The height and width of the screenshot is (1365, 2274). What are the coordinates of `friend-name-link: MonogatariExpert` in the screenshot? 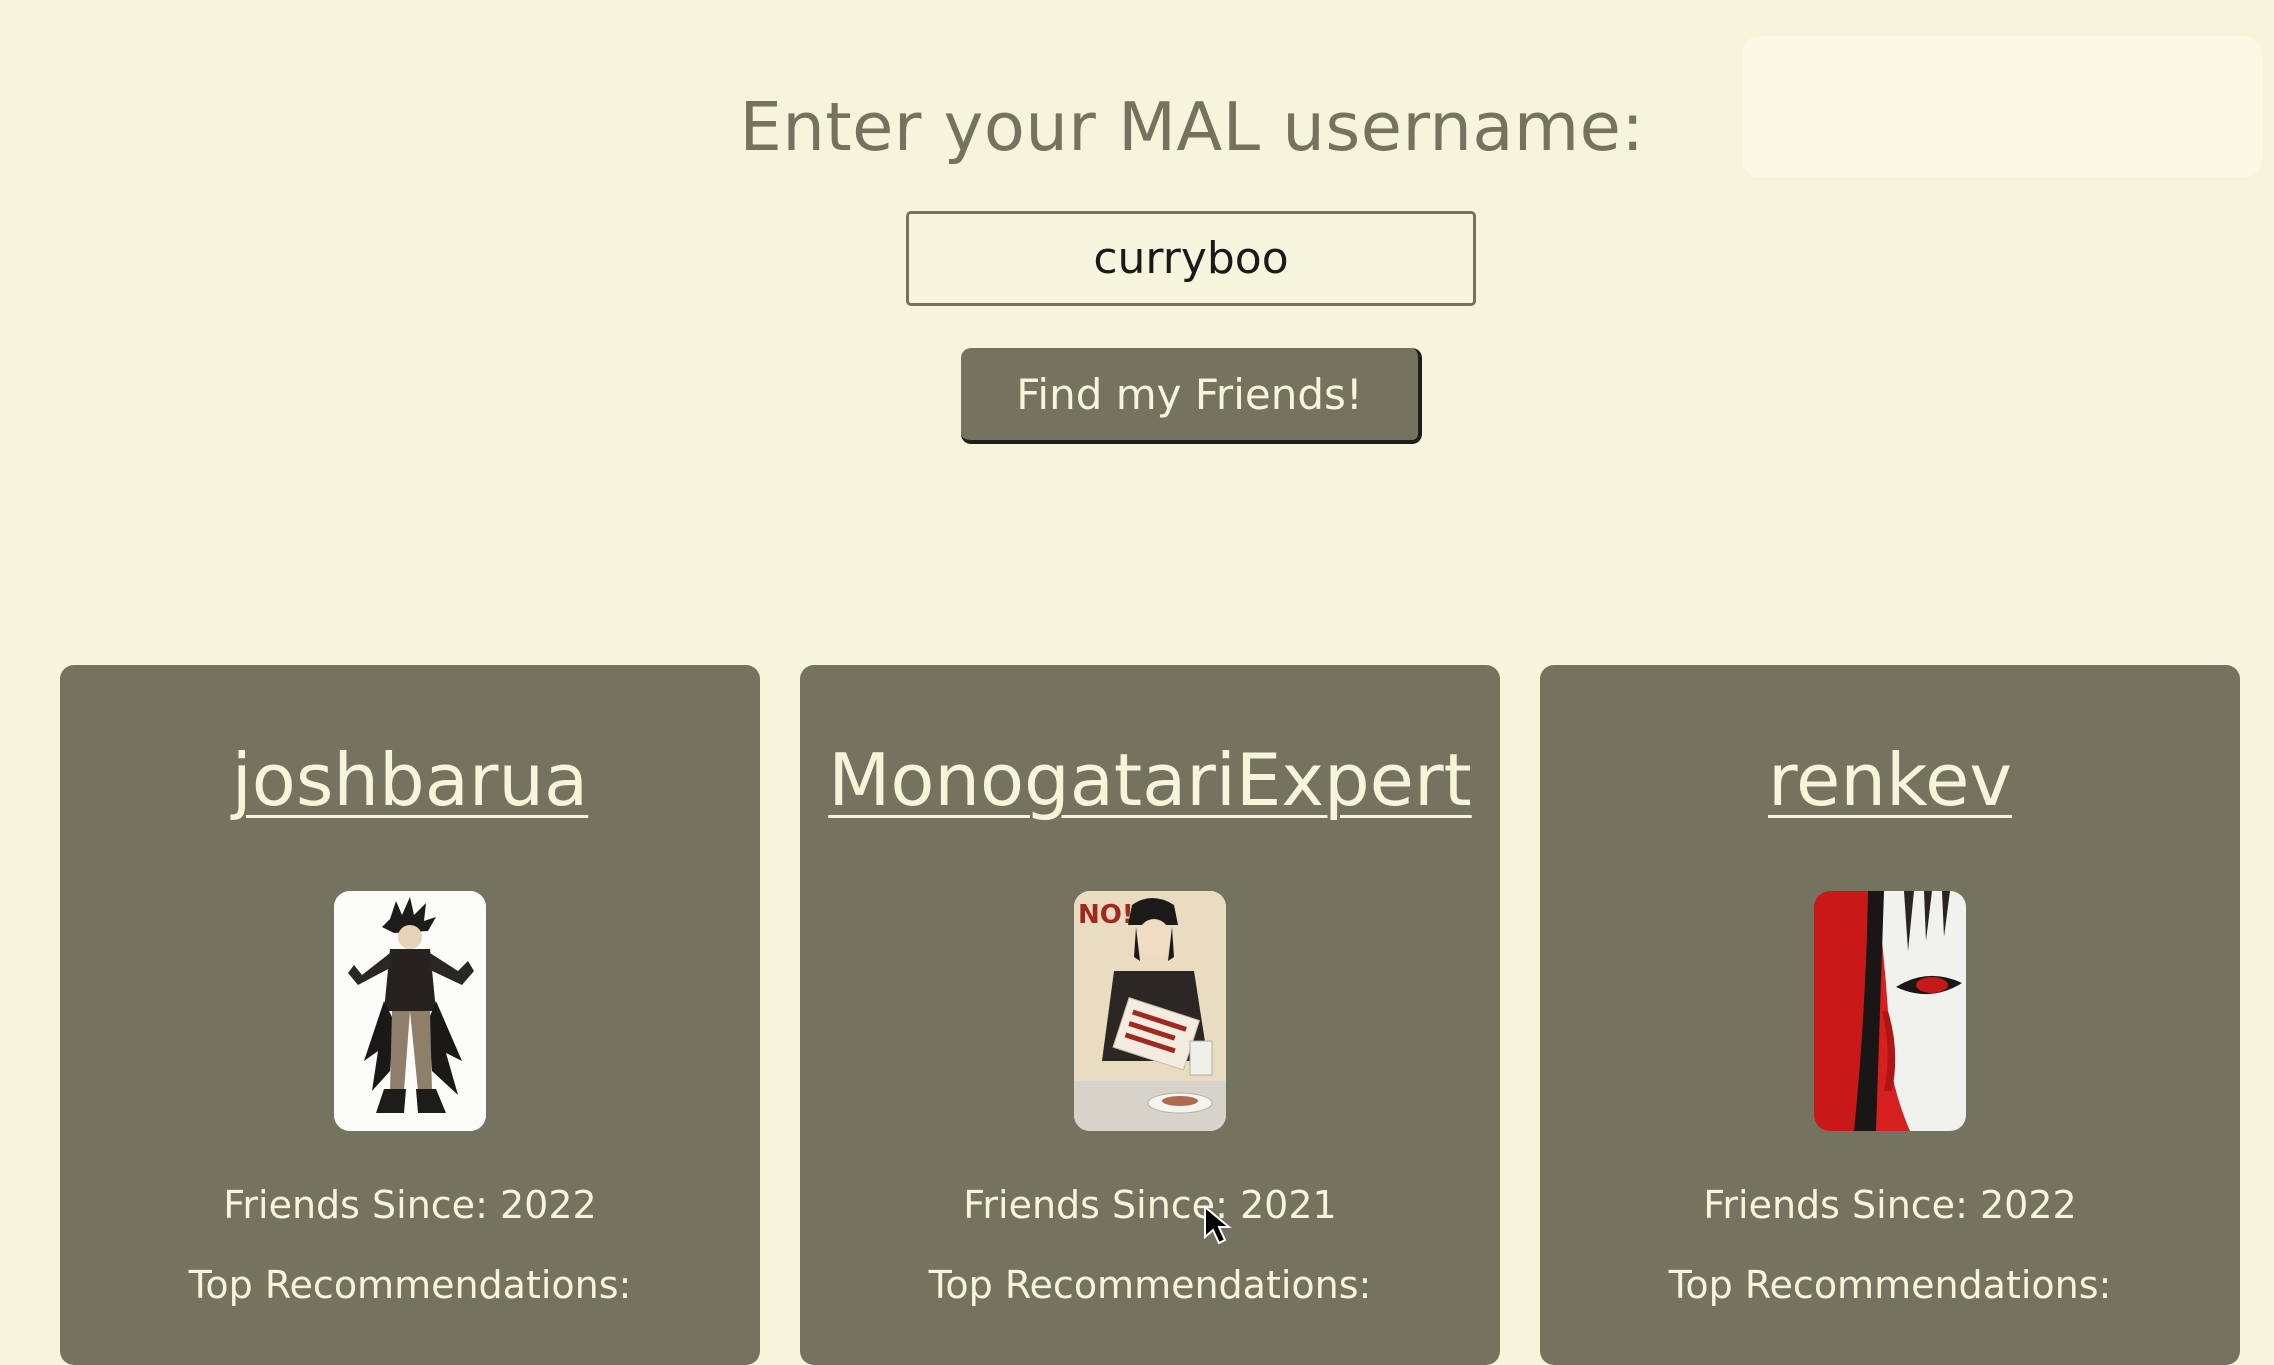 It's located at (1150, 780).